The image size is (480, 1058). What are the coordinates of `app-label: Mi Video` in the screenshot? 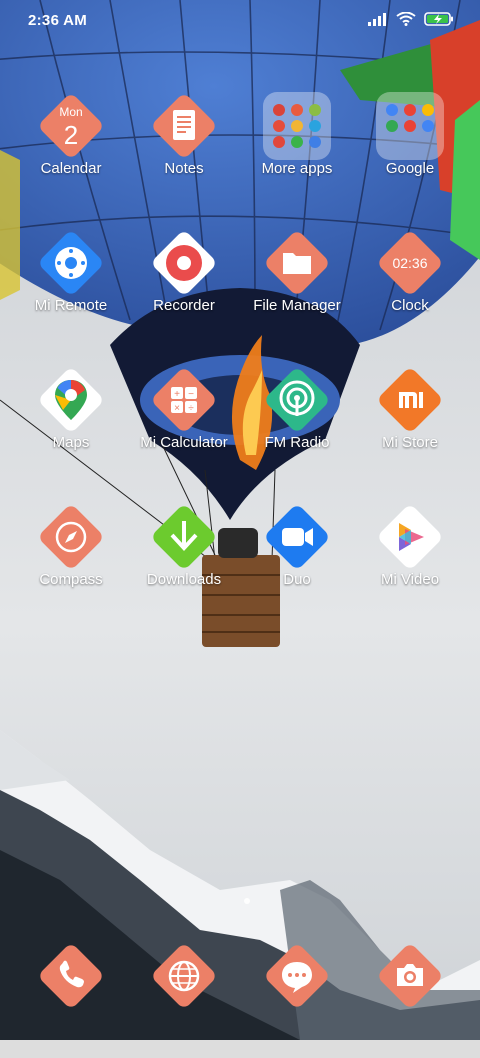 It's located at (410, 579).